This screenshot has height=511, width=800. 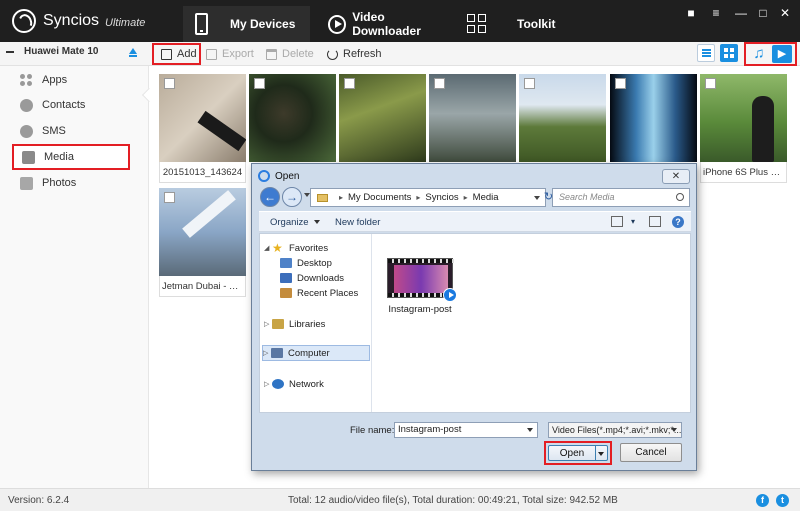 I want to click on cancel-button: Cancel, so click(x=651, y=452).